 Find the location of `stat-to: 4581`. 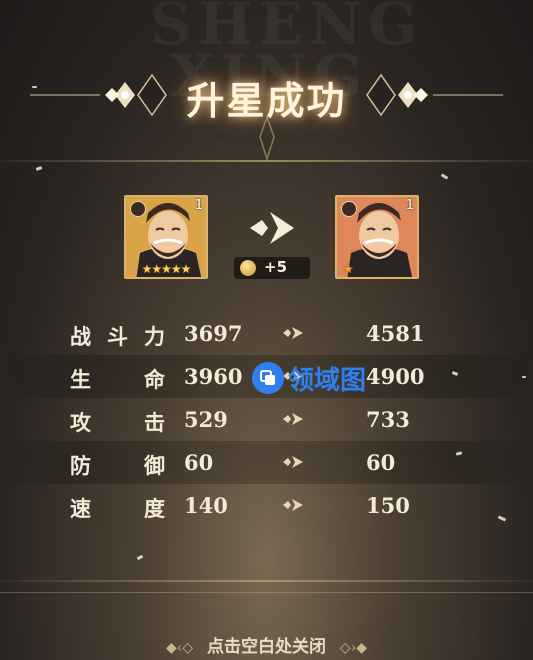

stat-to: 4581 is located at coordinates (395, 333).